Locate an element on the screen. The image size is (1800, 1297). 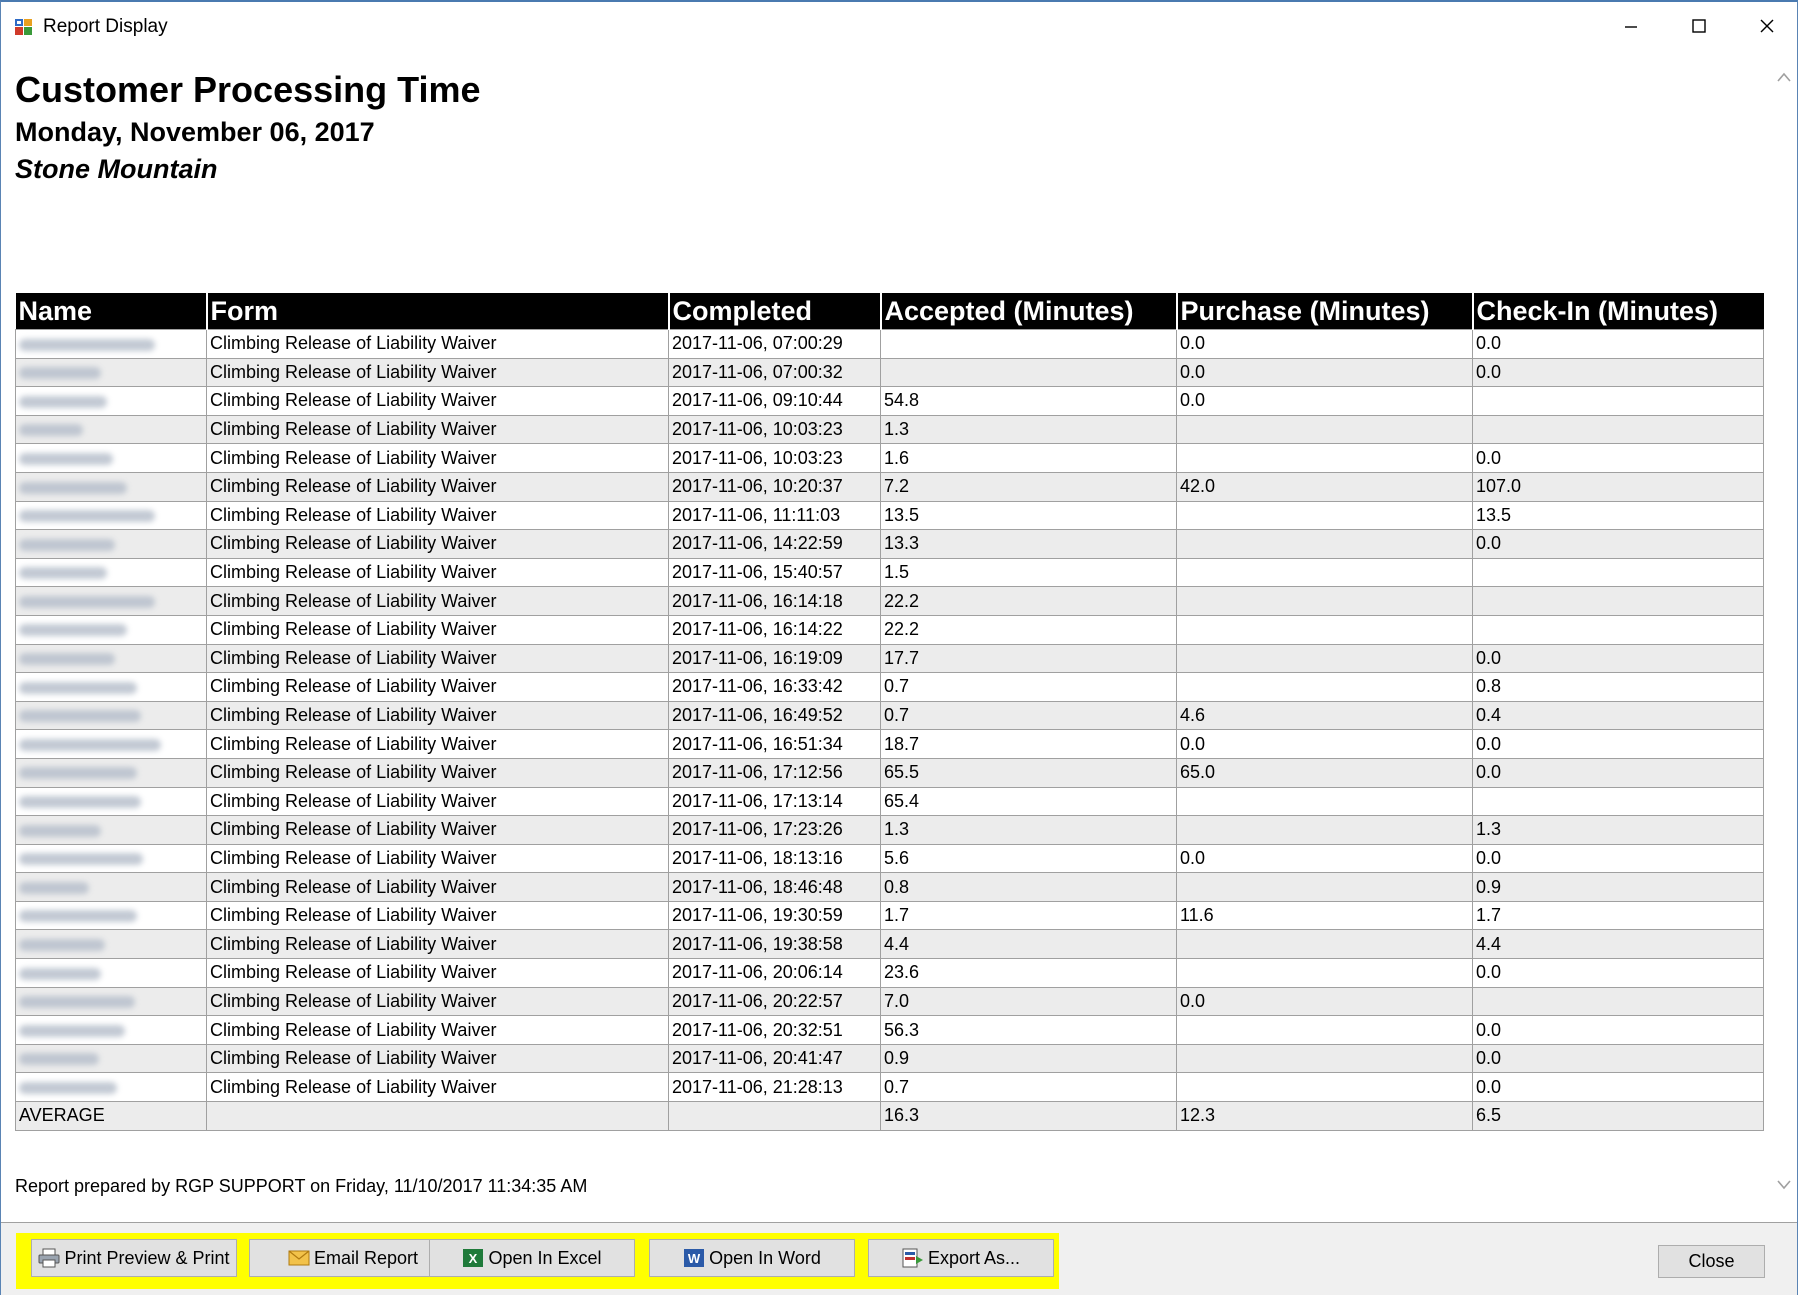
average-checkin: 6.5 is located at coordinates (1618, 1116).